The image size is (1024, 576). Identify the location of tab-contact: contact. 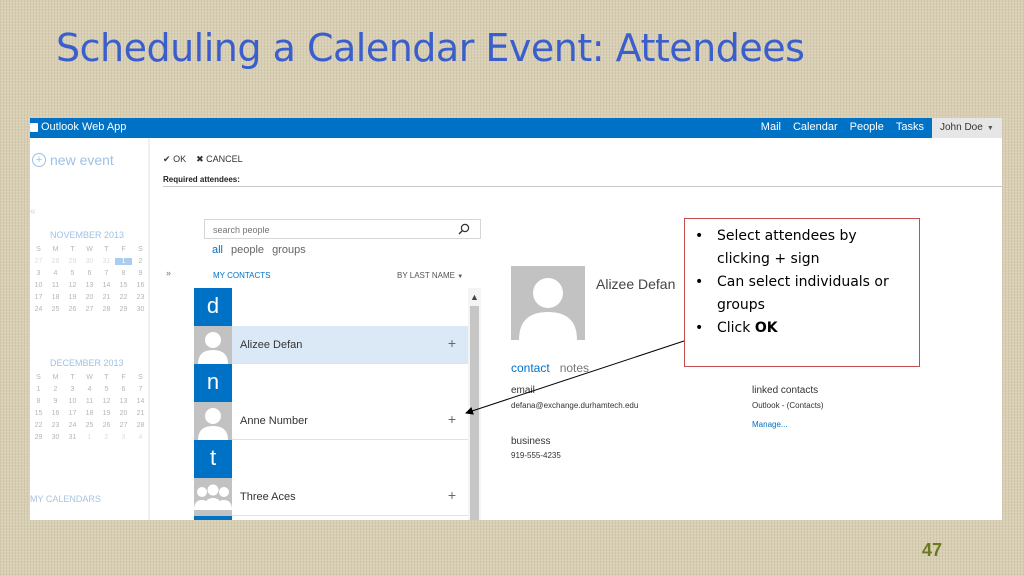
(530, 368).